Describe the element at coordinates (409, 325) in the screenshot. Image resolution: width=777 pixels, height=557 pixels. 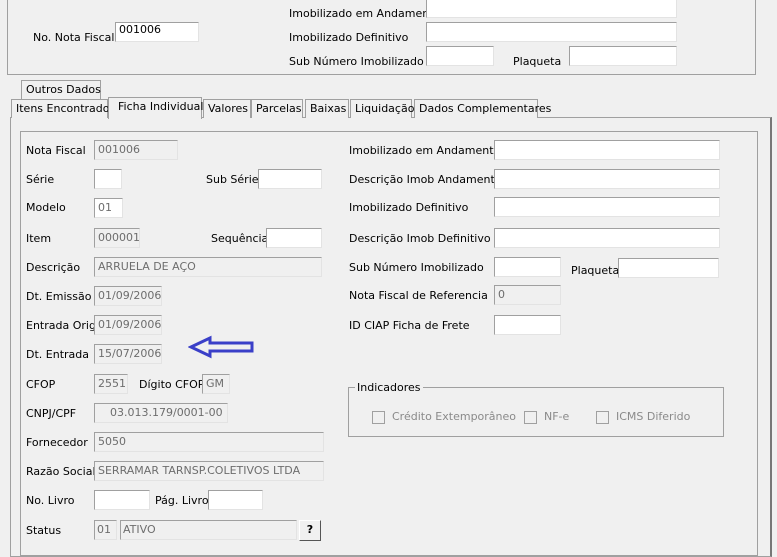
I see `id-ciap-label: ID CIAP Ficha de Frete` at that location.